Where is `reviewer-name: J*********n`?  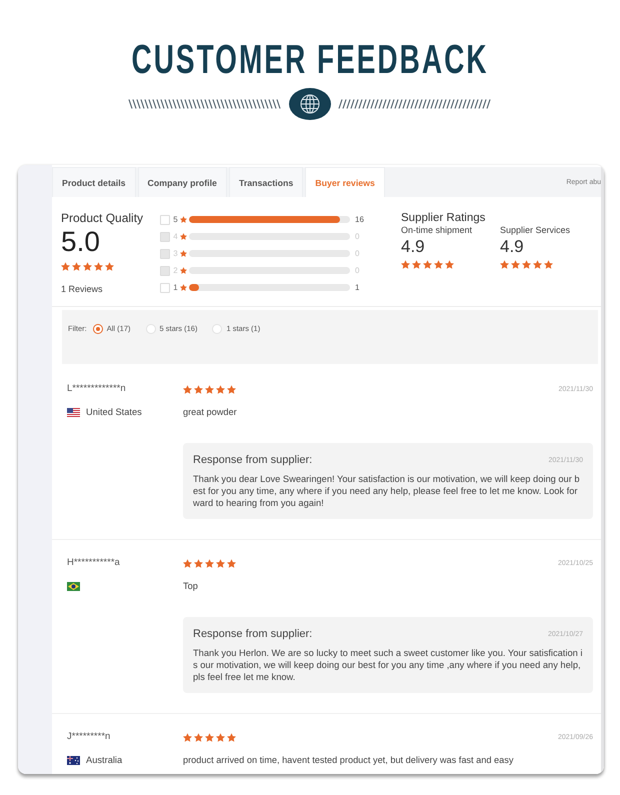 reviewer-name: J*********n is located at coordinates (89, 737).